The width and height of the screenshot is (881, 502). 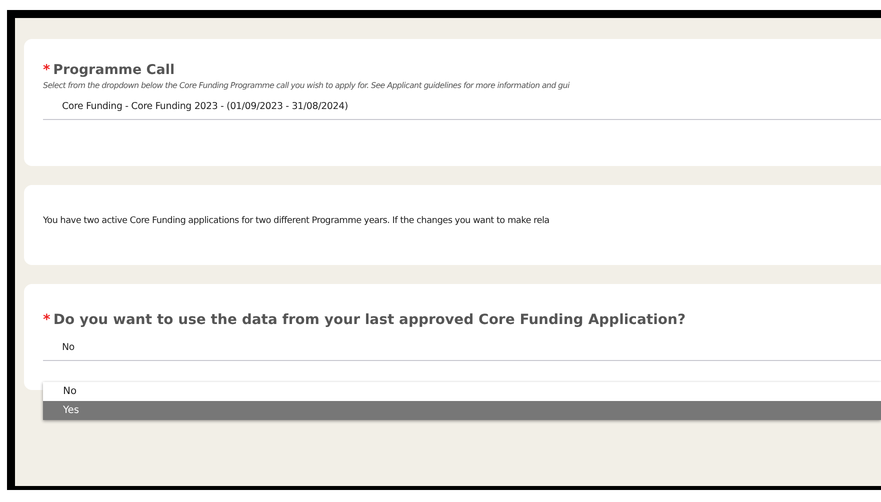 I want to click on dropdown-option: No, so click(x=462, y=391).